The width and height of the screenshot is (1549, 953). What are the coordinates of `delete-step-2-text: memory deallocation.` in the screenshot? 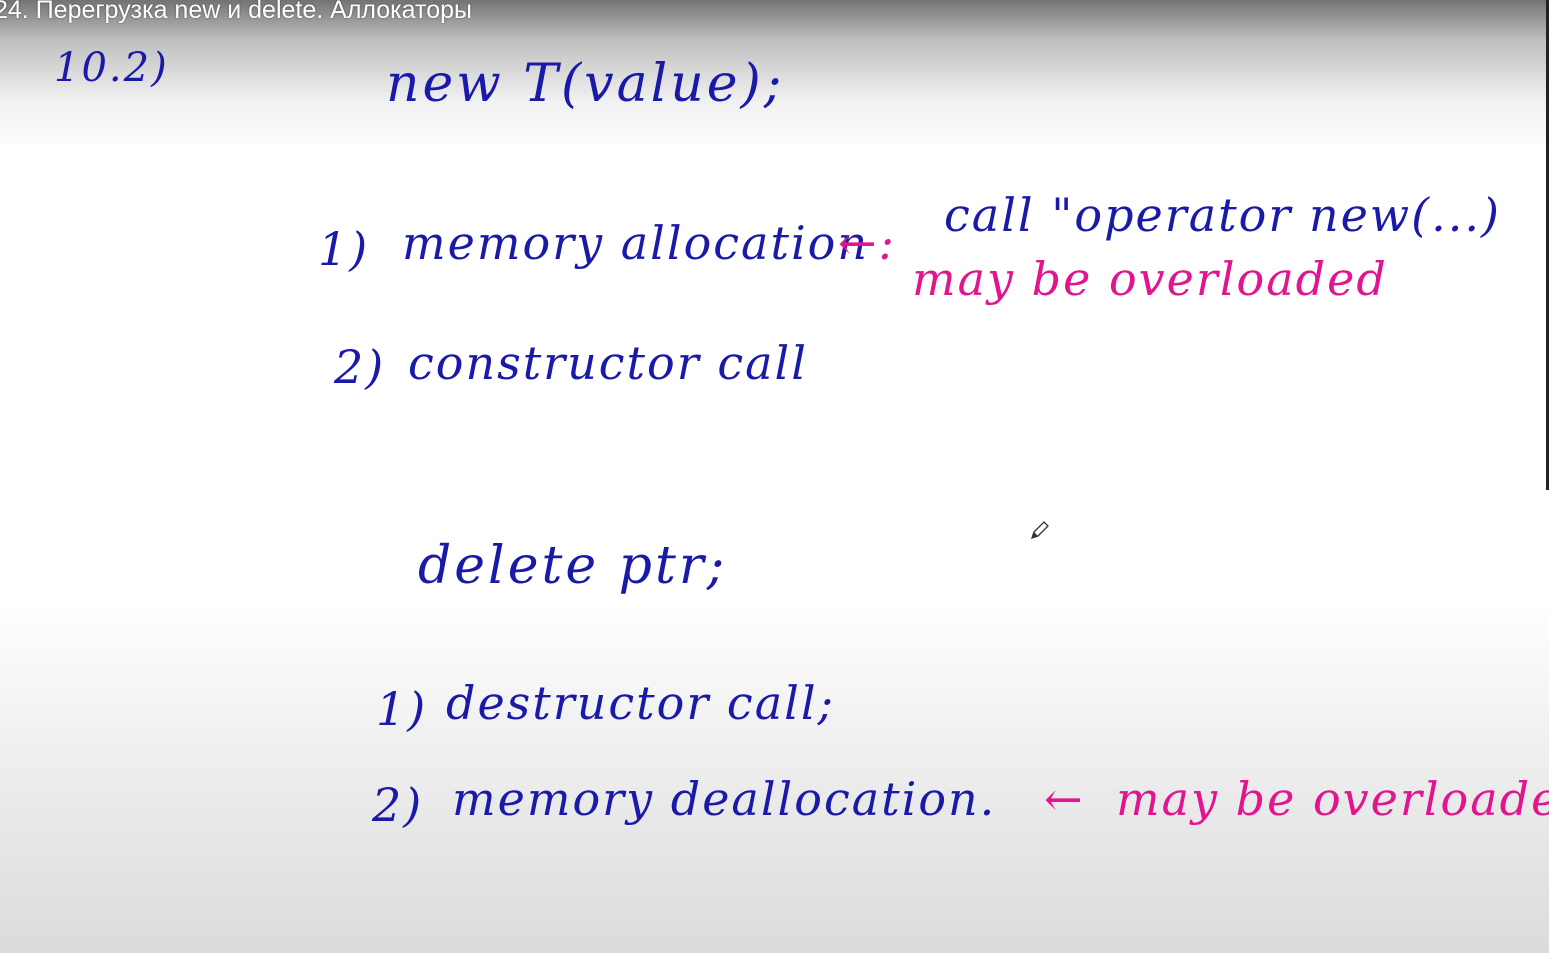 It's located at (724, 799).